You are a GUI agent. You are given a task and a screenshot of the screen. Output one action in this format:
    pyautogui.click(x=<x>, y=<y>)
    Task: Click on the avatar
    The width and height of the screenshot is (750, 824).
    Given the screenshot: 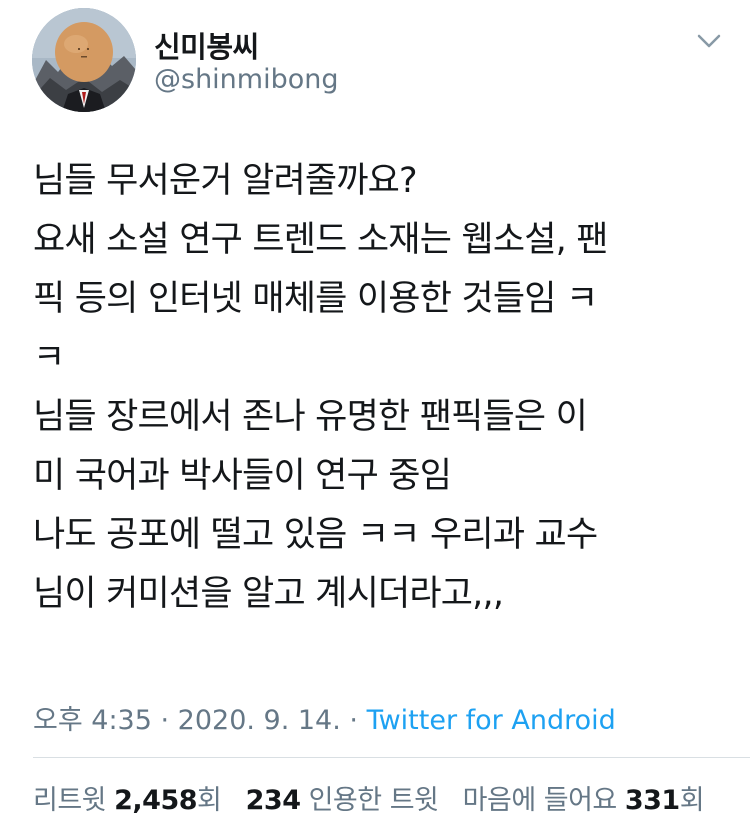 What is the action you would take?
    pyautogui.click(x=84, y=60)
    